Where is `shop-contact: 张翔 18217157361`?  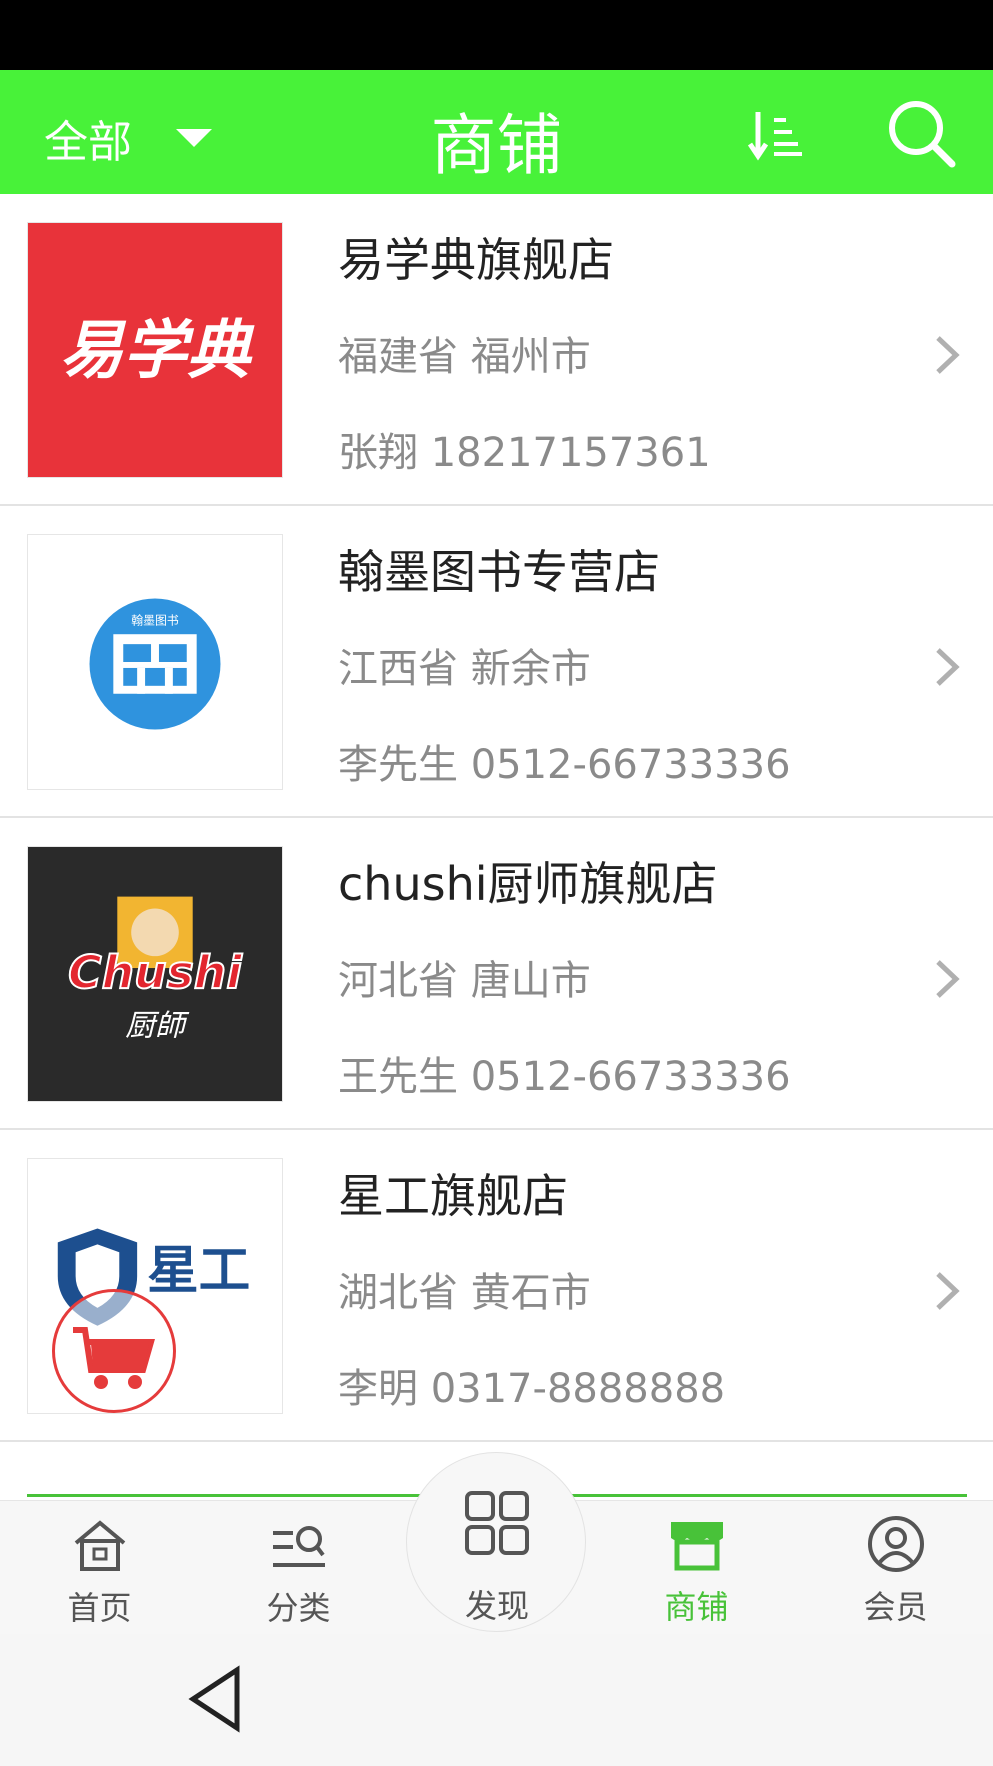
shop-contact: 张翔 18217157361 is located at coordinates (524, 453).